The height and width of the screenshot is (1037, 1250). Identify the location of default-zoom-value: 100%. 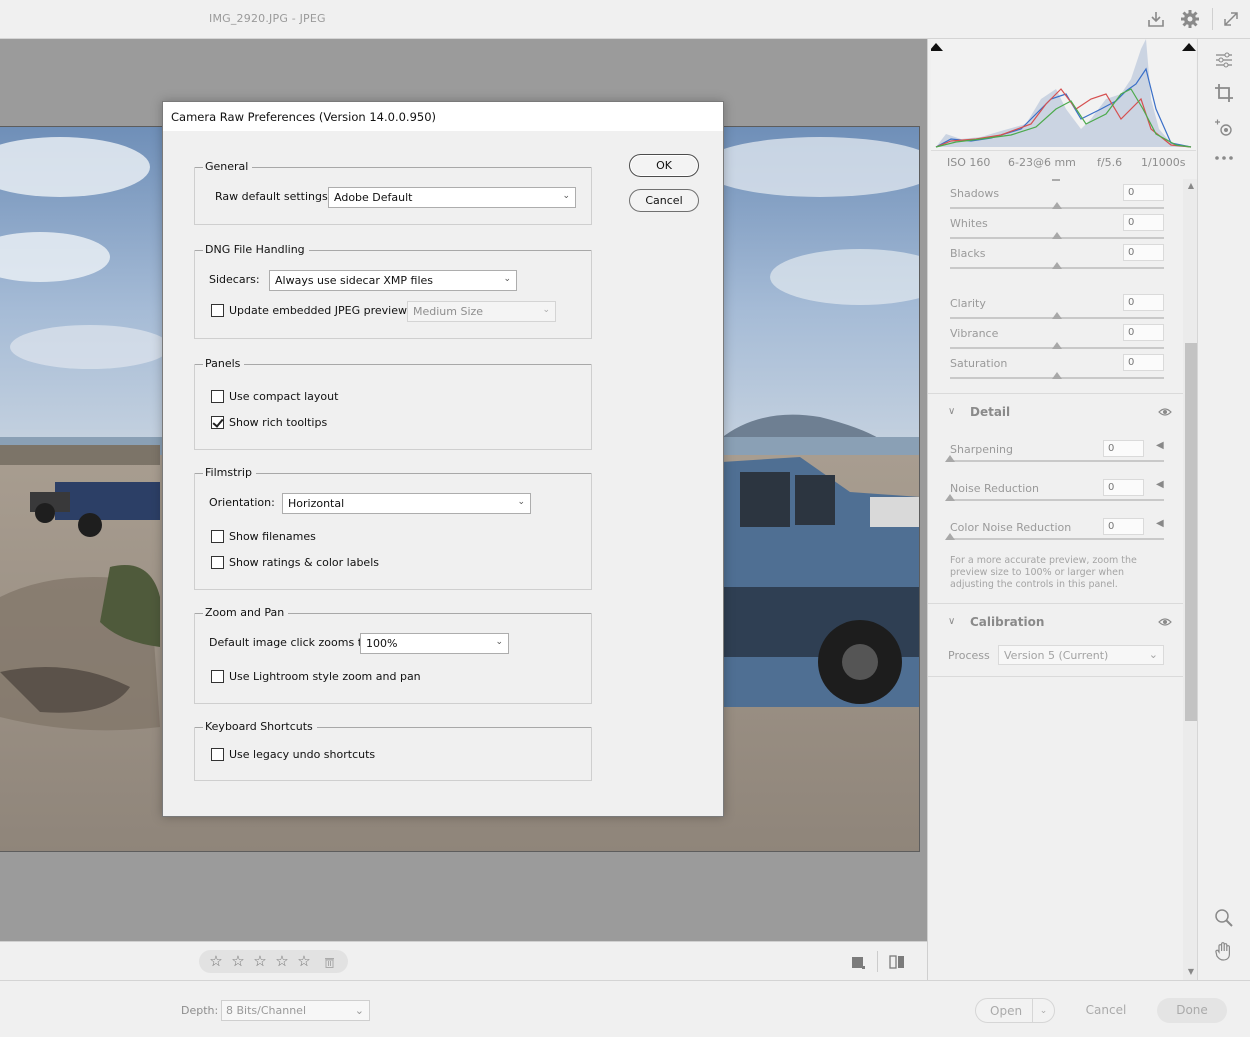
(382, 643).